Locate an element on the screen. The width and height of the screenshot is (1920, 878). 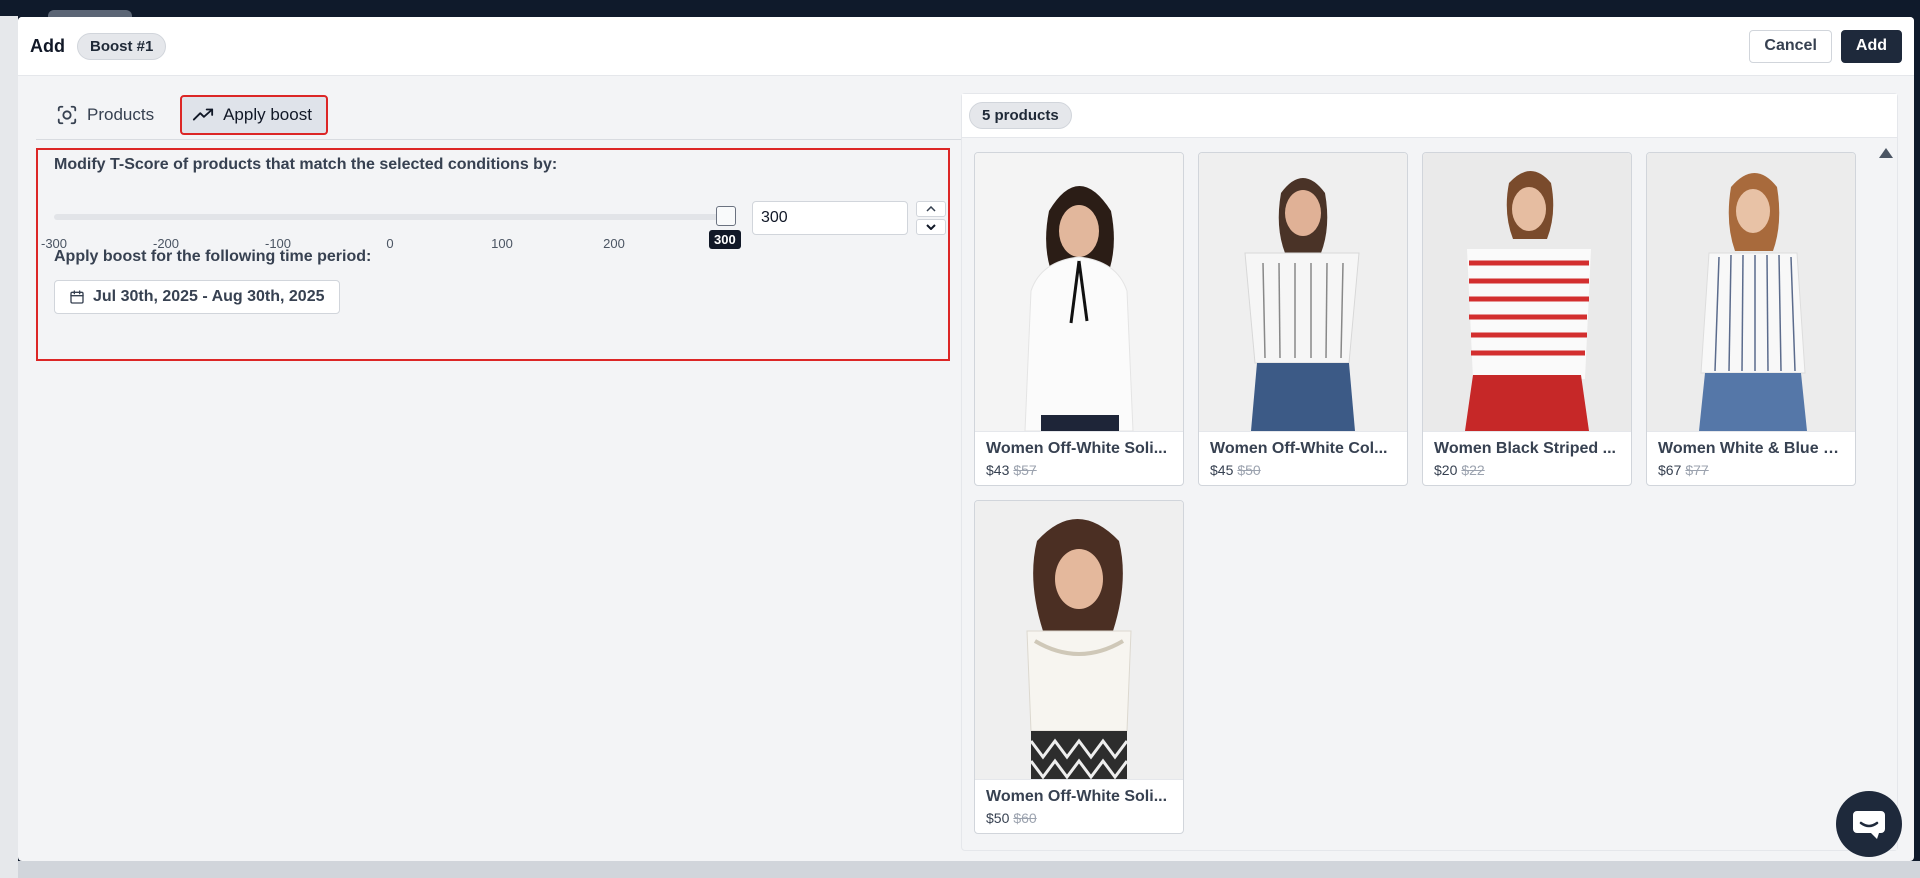
slider-tick: -100 is located at coordinates (278, 243).